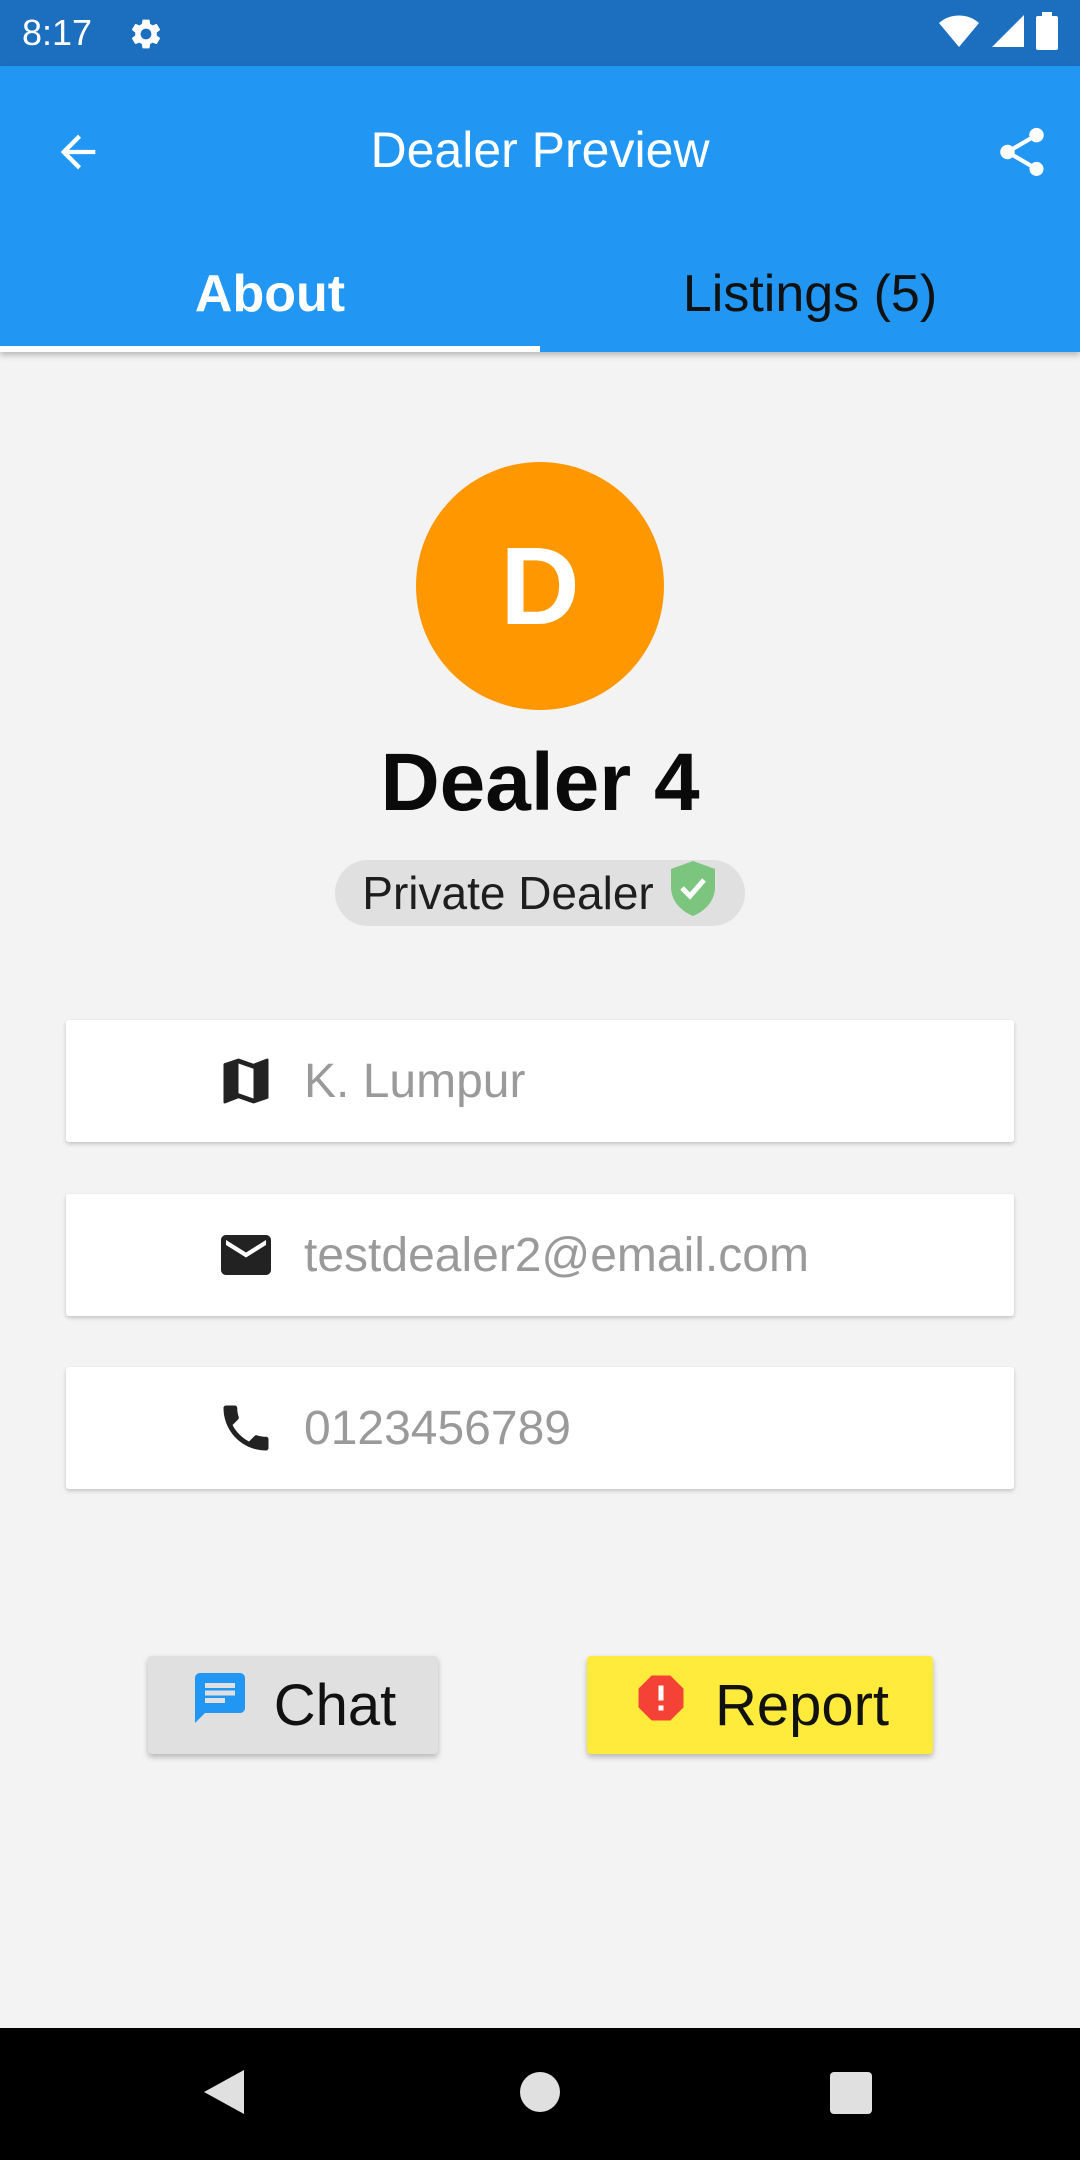 Image resolution: width=1080 pixels, height=2160 pixels. I want to click on location-text: K. Lumpur, so click(415, 1081).